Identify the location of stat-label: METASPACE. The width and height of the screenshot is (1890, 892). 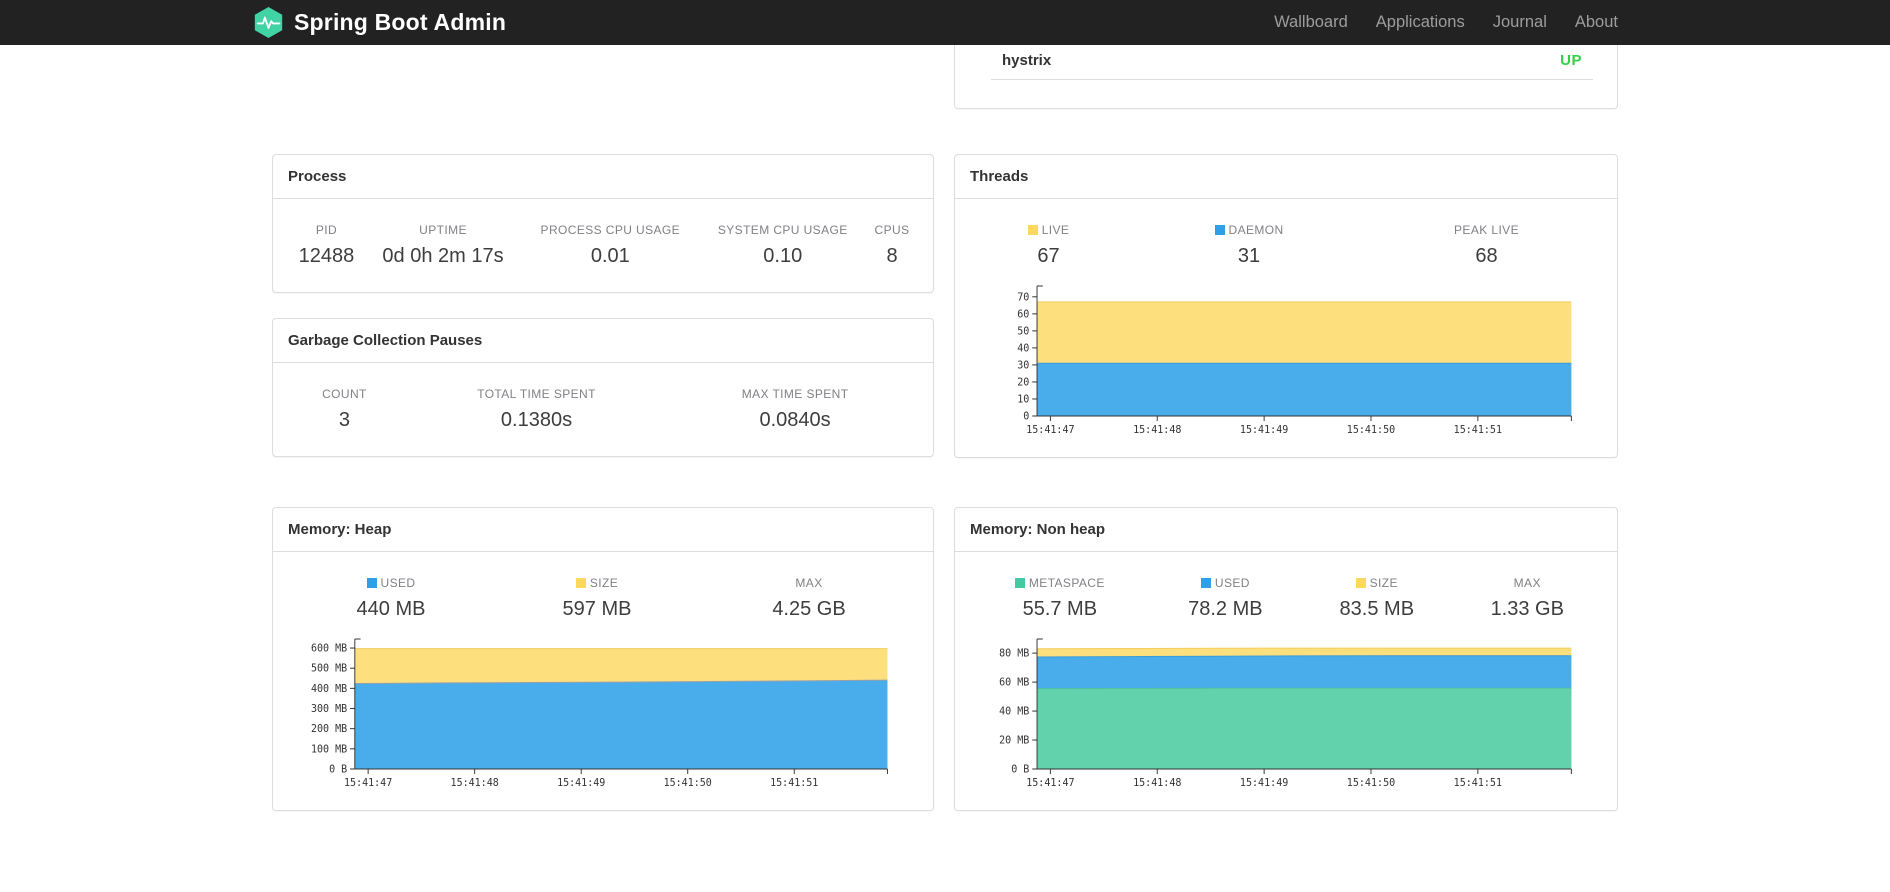
(1060, 577).